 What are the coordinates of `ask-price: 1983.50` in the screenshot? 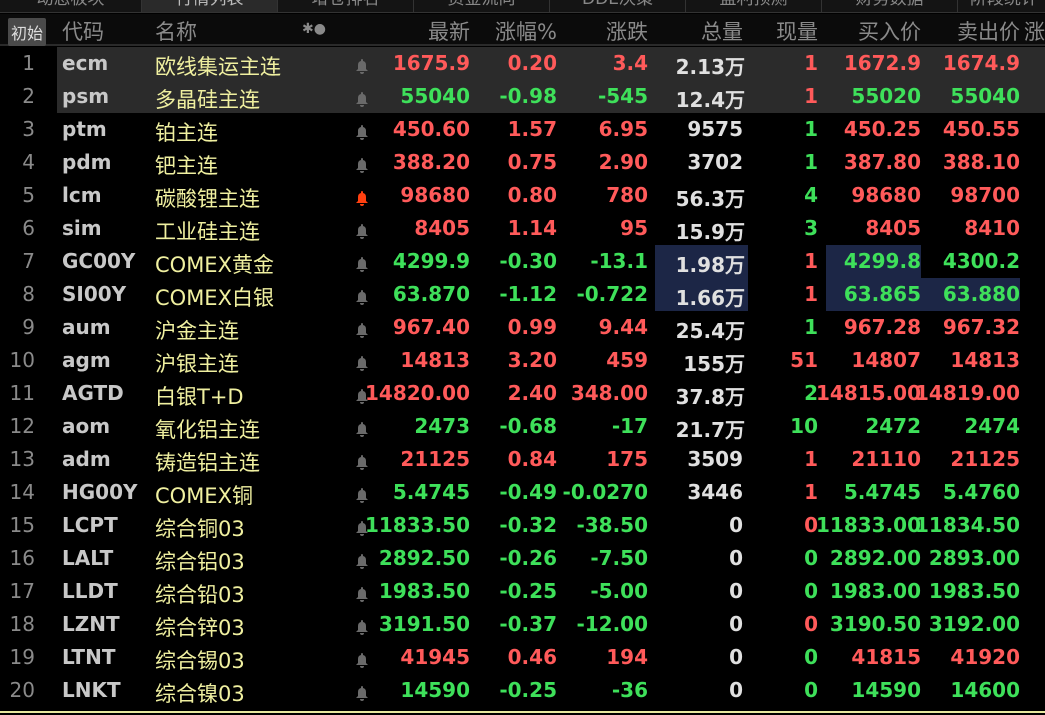 It's located at (974, 591).